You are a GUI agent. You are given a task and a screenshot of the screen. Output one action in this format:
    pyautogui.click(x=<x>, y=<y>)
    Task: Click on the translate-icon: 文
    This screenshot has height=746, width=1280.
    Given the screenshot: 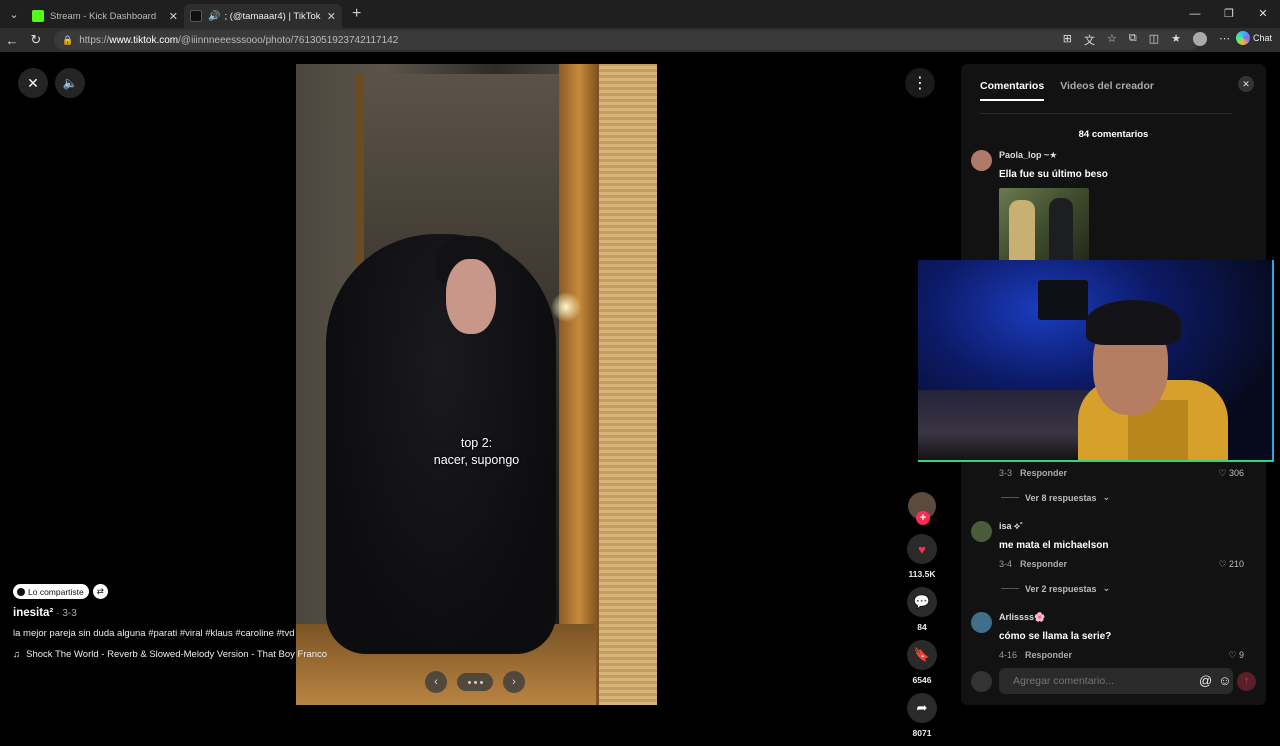 What is the action you would take?
    pyautogui.click(x=1089, y=40)
    